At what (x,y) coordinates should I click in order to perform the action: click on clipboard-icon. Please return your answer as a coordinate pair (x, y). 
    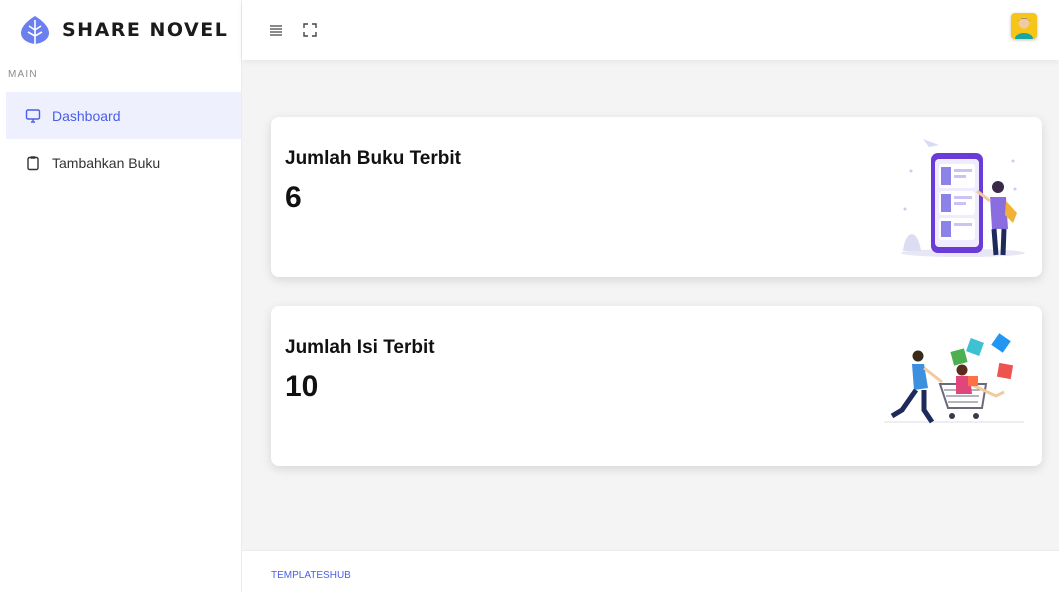
    Looking at the image, I should click on (33, 163).